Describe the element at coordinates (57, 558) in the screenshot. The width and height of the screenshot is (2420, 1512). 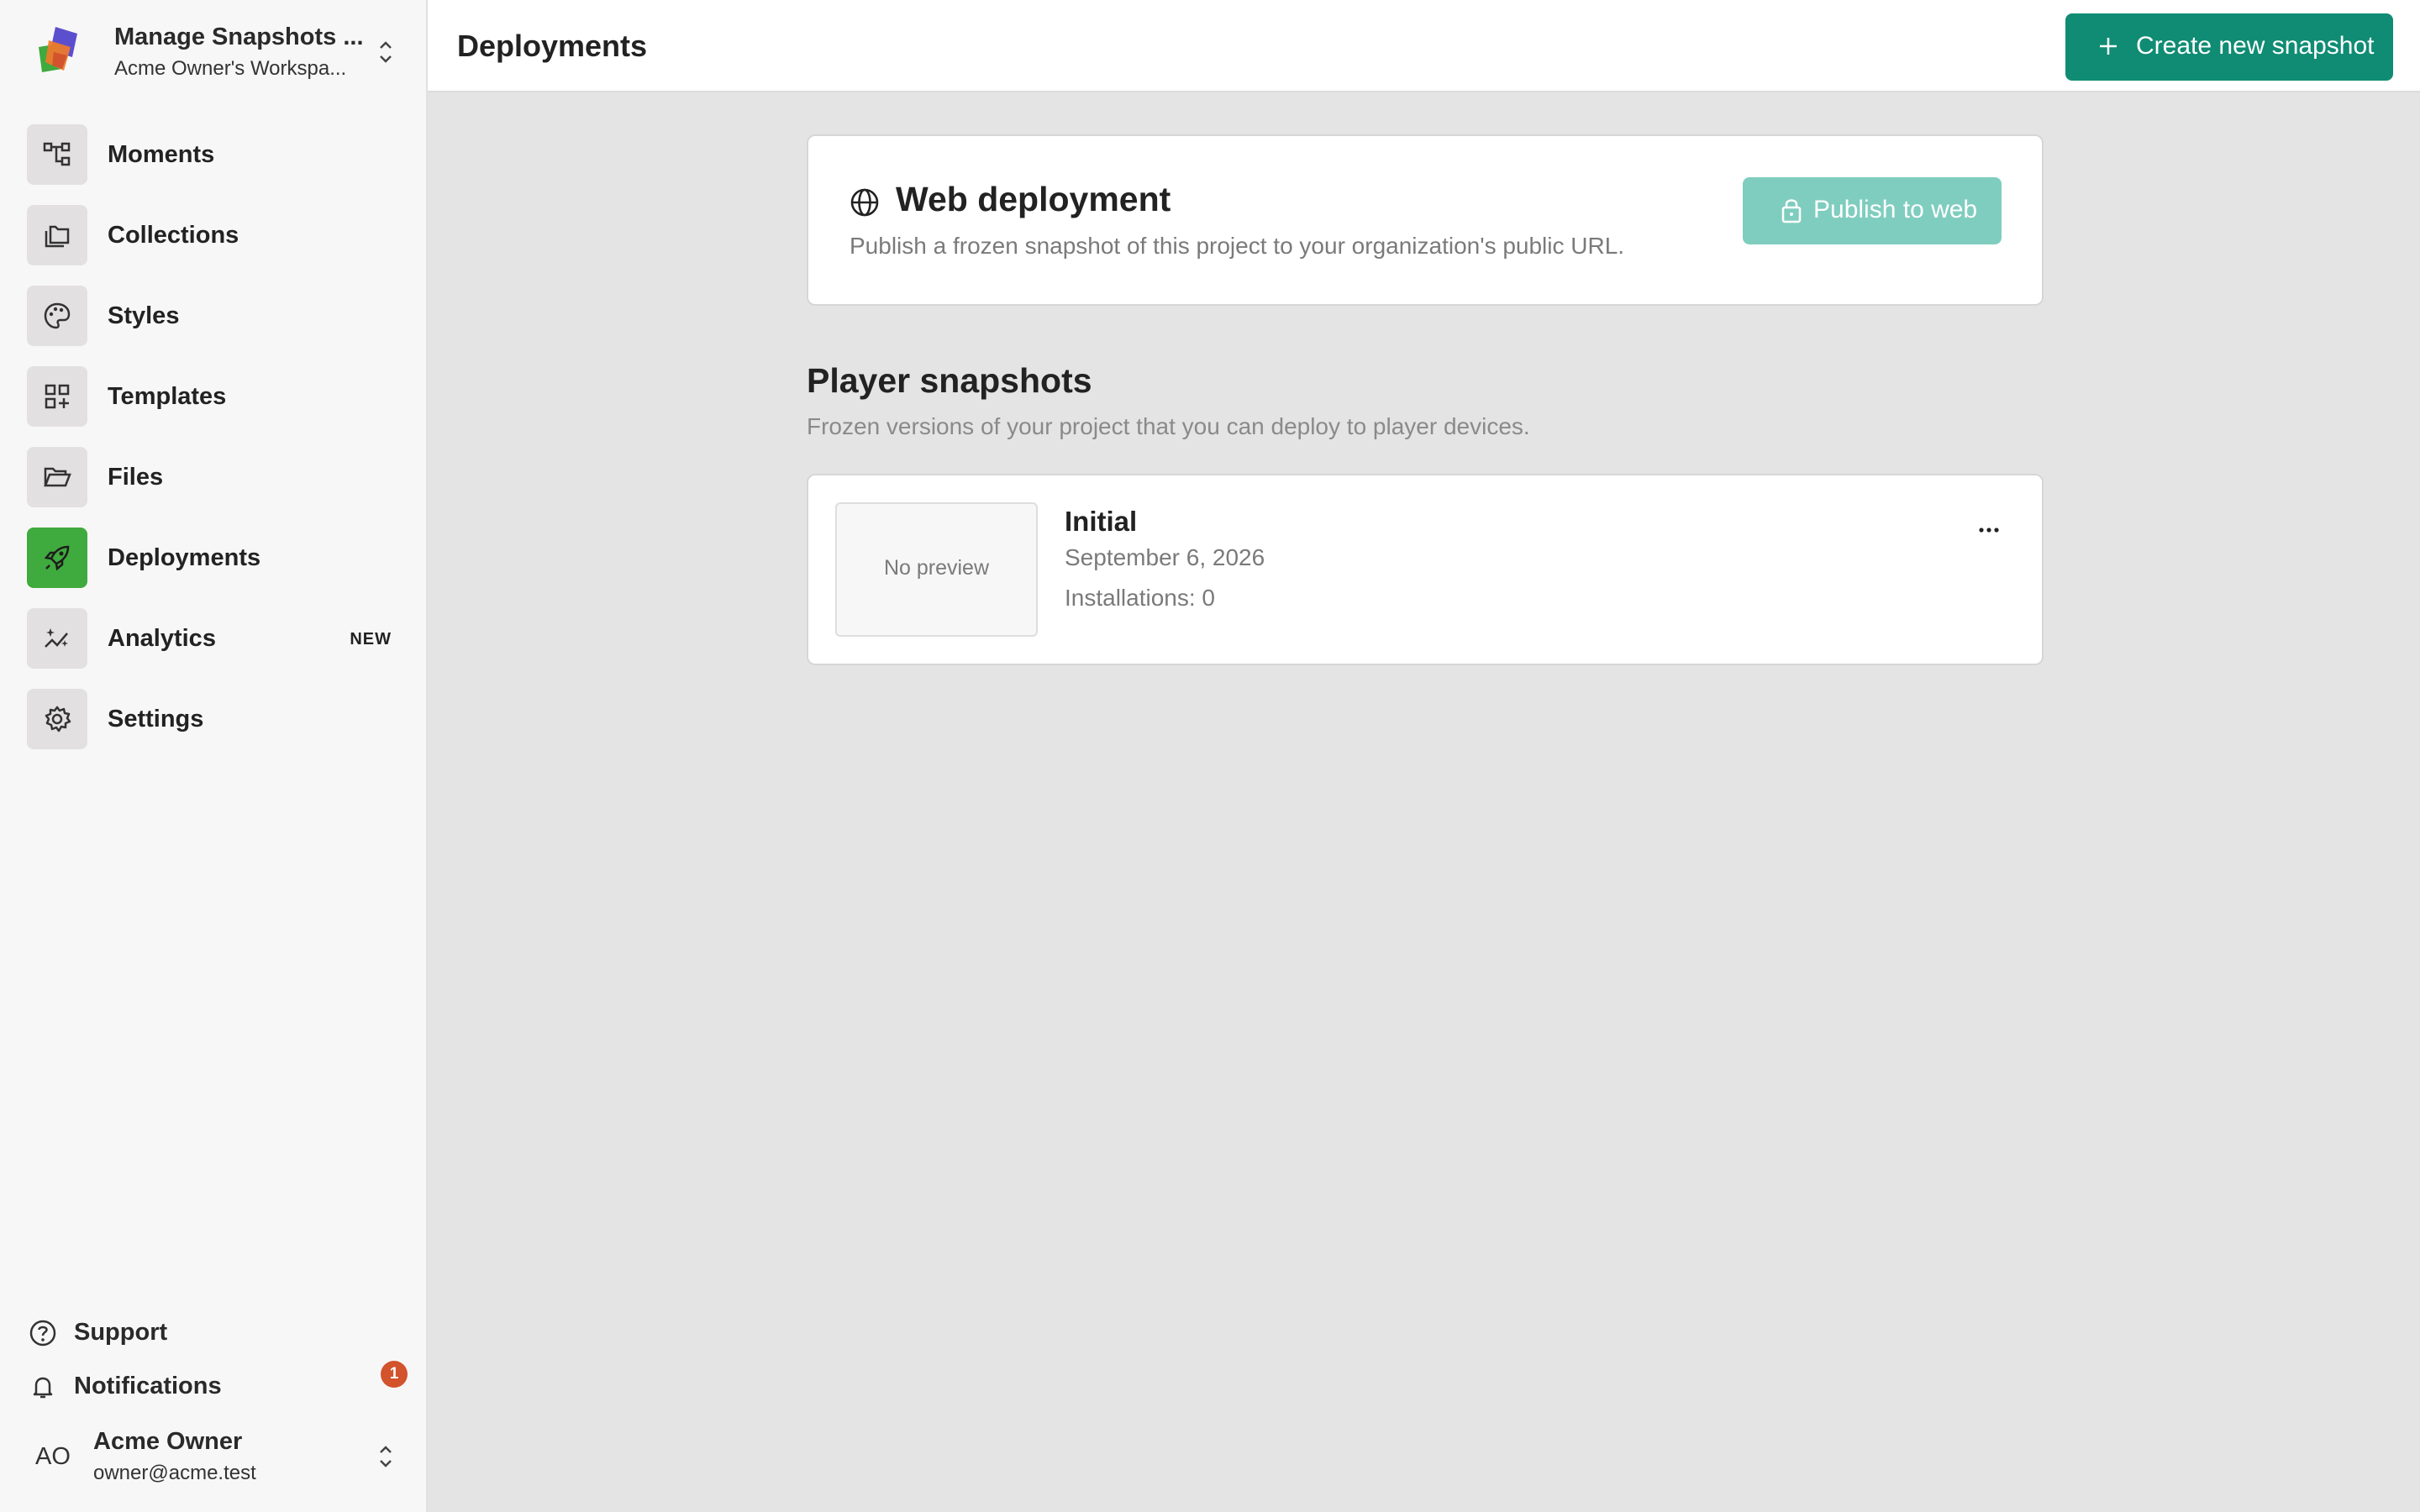
I see `rocket-icon` at that location.